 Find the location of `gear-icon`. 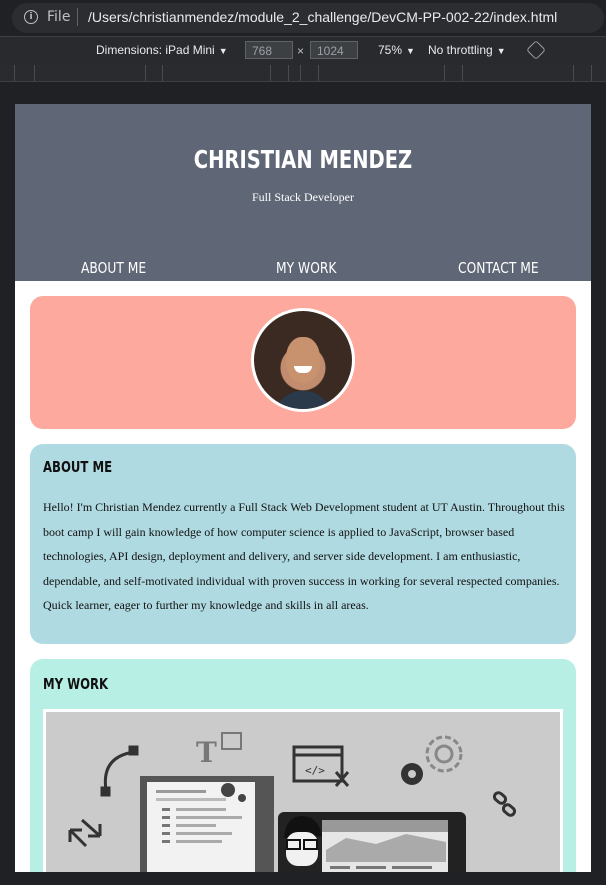

gear-icon is located at coordinates (432, 760).